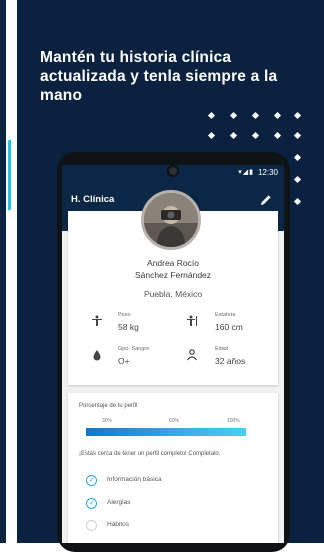  What do you see at coordinates (134, 349) in the screenshot?
I see `stat-label-blood-group: Gpo. Sangre` at bounding box center [134, 349].